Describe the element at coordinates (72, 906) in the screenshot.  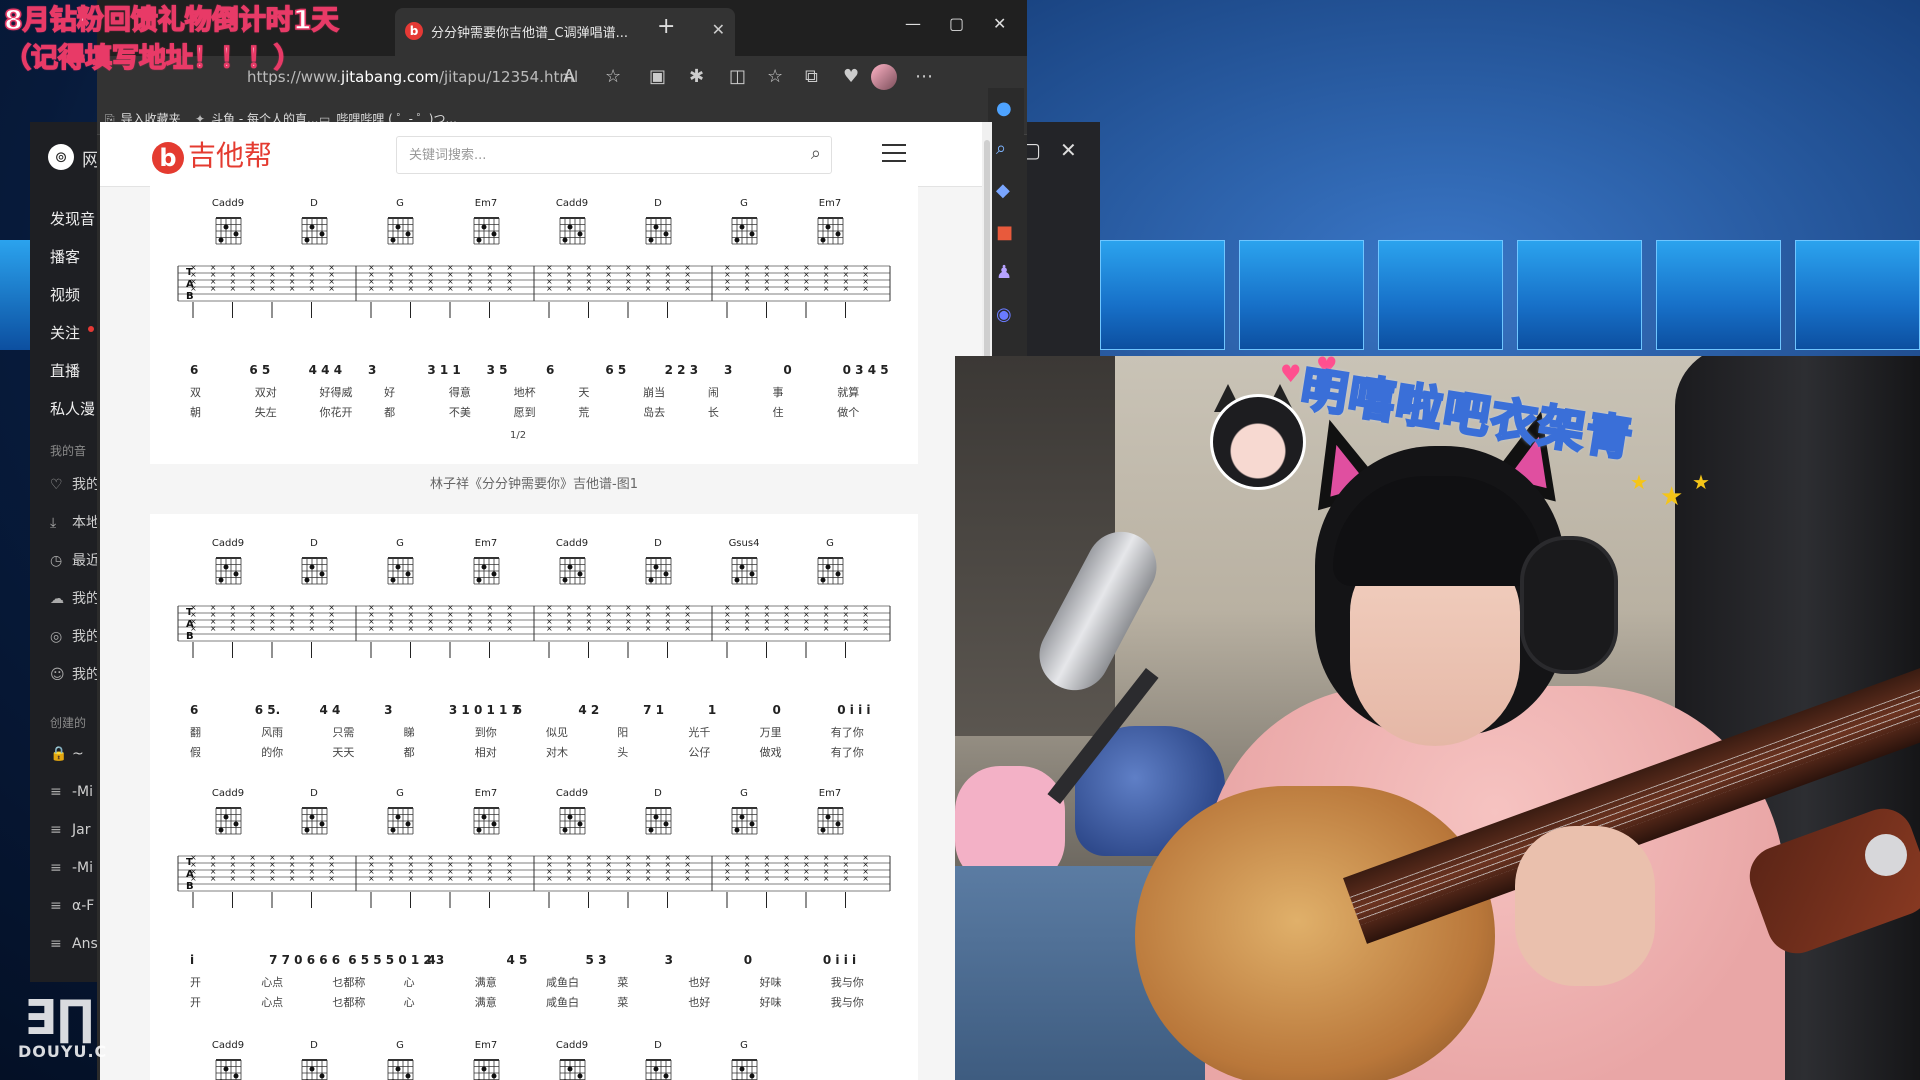
I see `music-playlist-item: ≡ α-F` at that location.